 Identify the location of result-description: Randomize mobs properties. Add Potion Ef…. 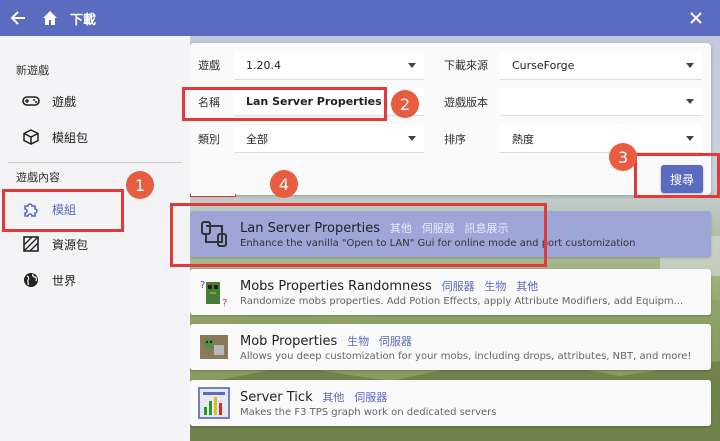
(462, 301).